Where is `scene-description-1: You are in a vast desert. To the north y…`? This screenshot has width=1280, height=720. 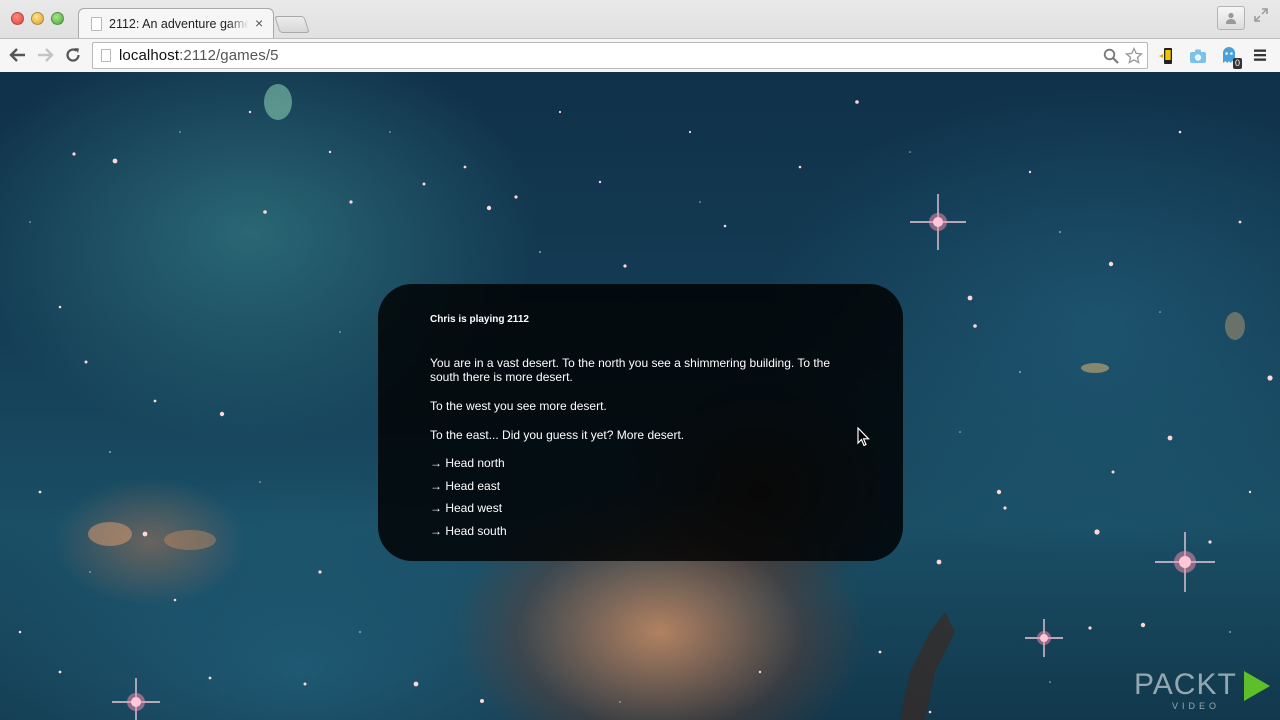
scene-description-1: You are in a vast desert. To the north y… is located at coordinates (630, 370).